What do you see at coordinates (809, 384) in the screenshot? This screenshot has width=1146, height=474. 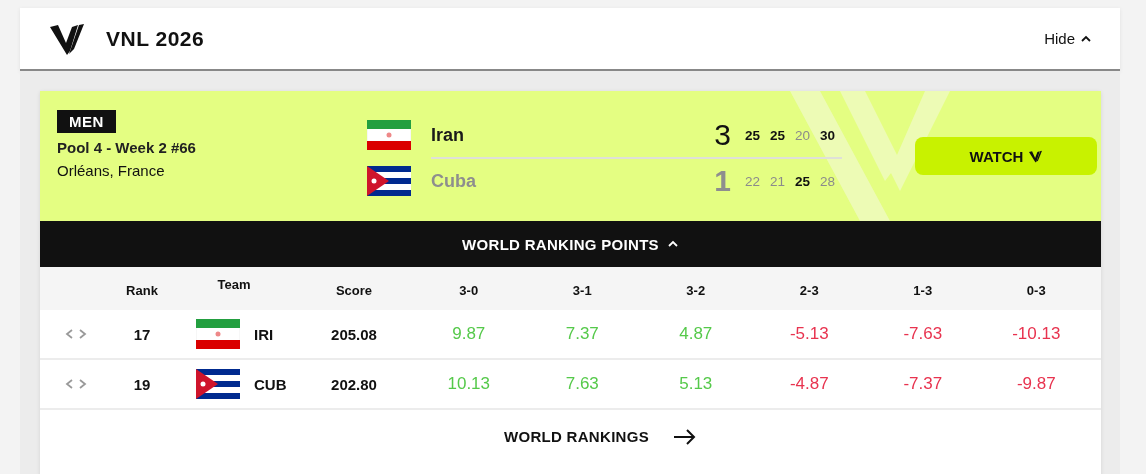 I see `points-cell-text: -4.87` at bounding box center [809, 384].